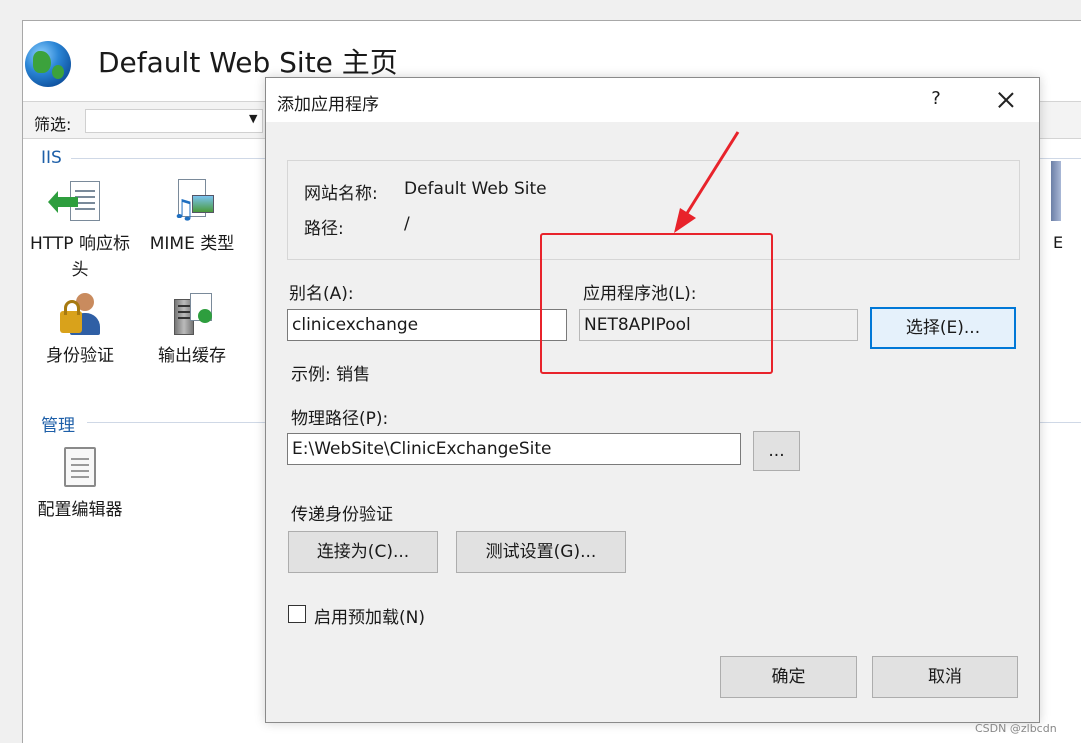  What do you see at coordinates (711, 175) in the screenshot?
I see `annotation-arrow-shaft` at bounding box center [711, 175].